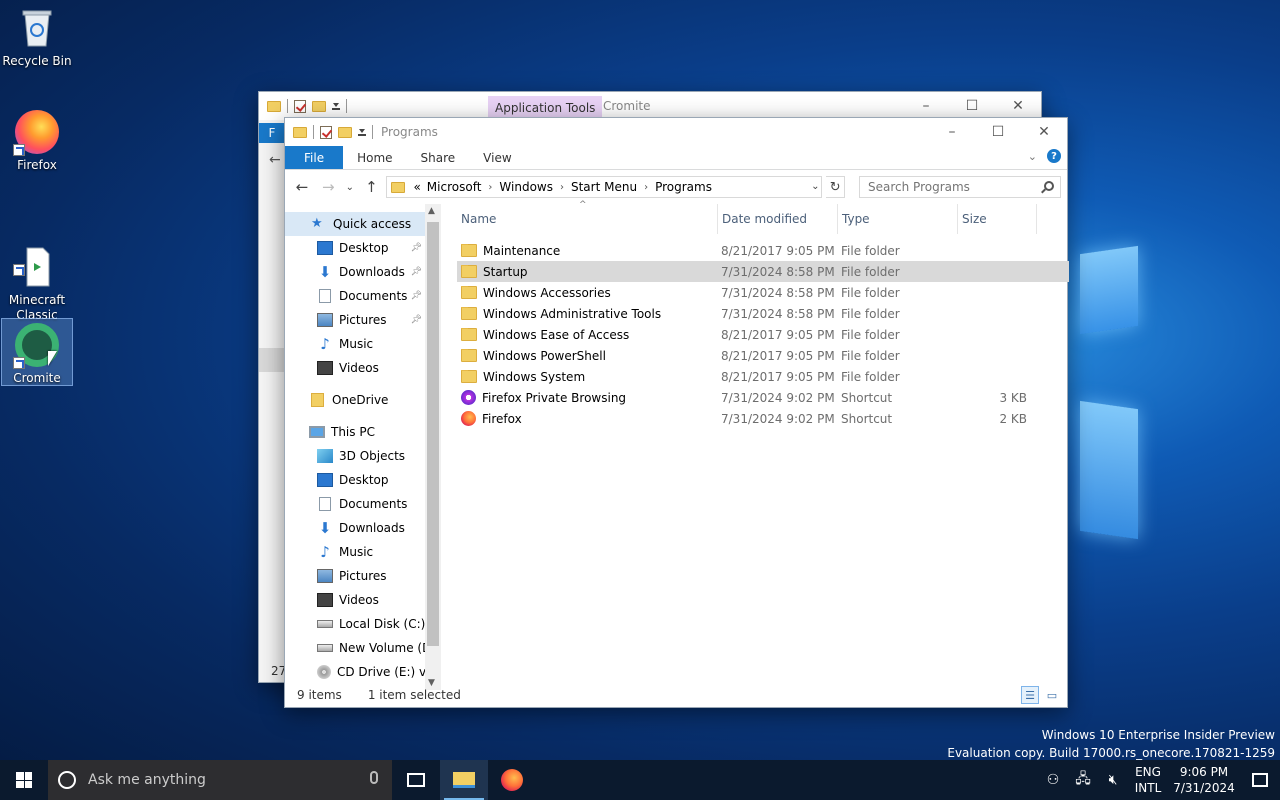 The width and height of the screenshot is (1280, 800). What do you see at coordinates (815, 186) in the screenshot?
I see `address-dropdown-icon: ⌄` at bounding box center [815, 186].